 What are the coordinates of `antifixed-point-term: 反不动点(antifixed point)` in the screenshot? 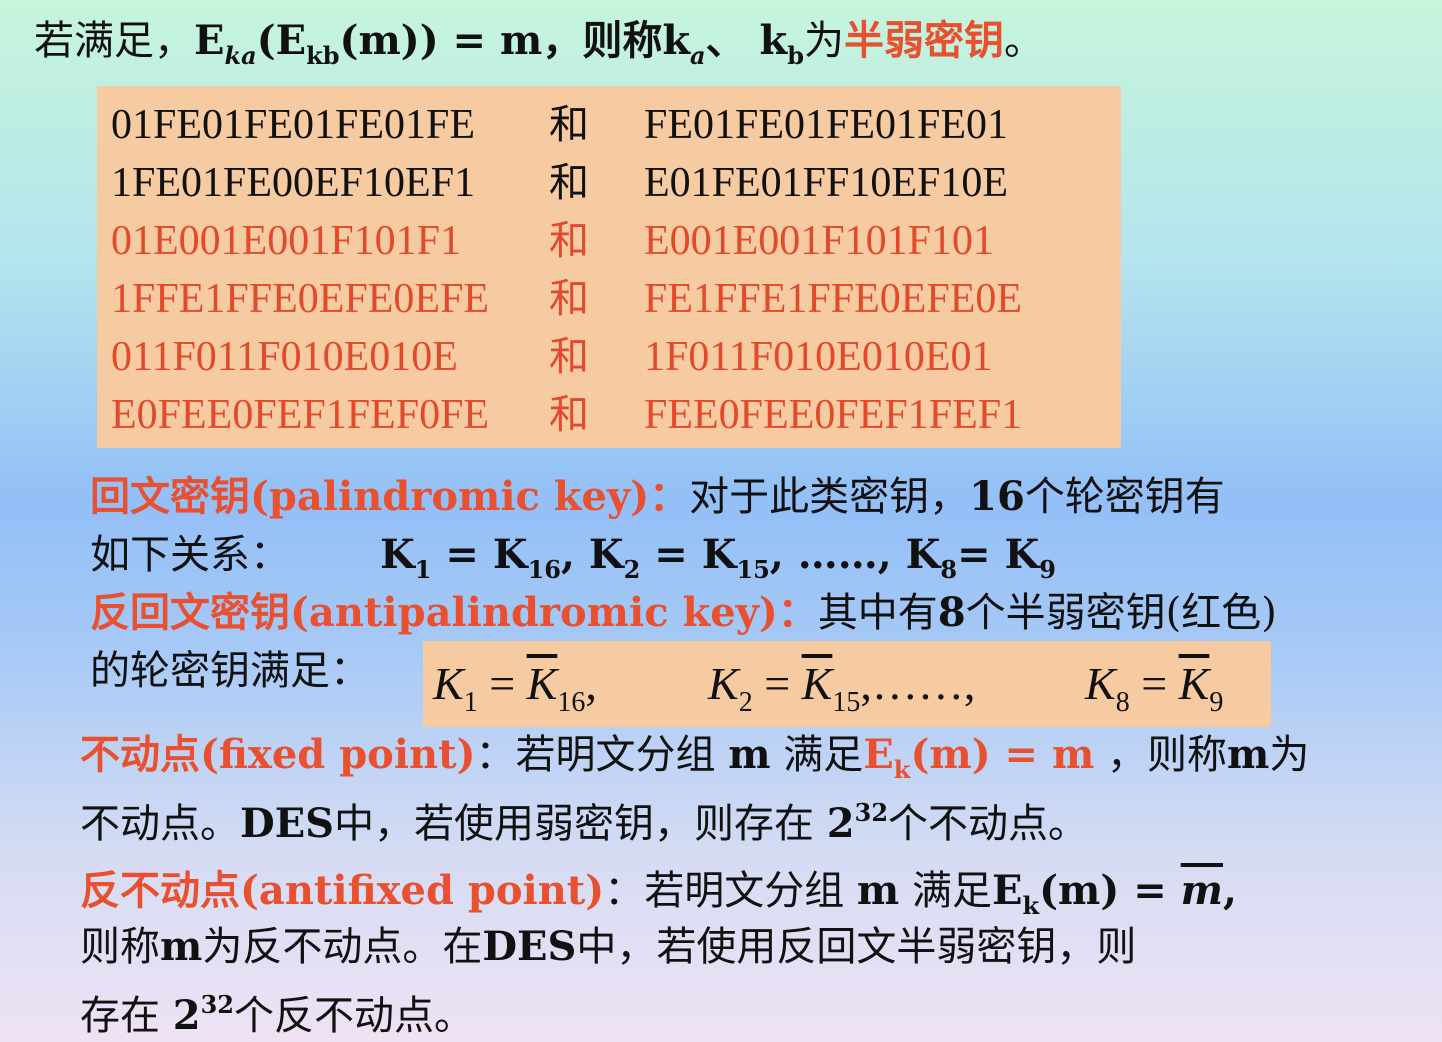 It's located at (342, 890).